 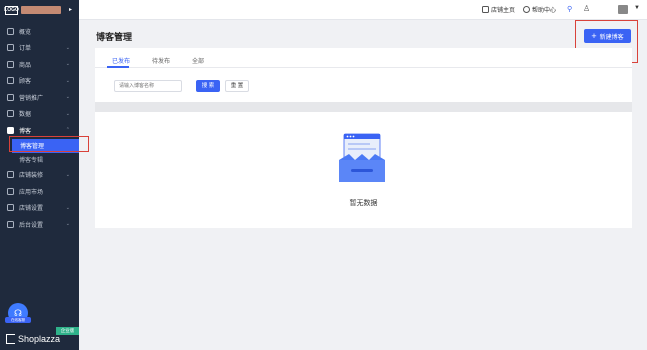 What do you see at coordinates (526, 9) in the screenshot?
I see `help-icon` at bounding box center [526, 9].